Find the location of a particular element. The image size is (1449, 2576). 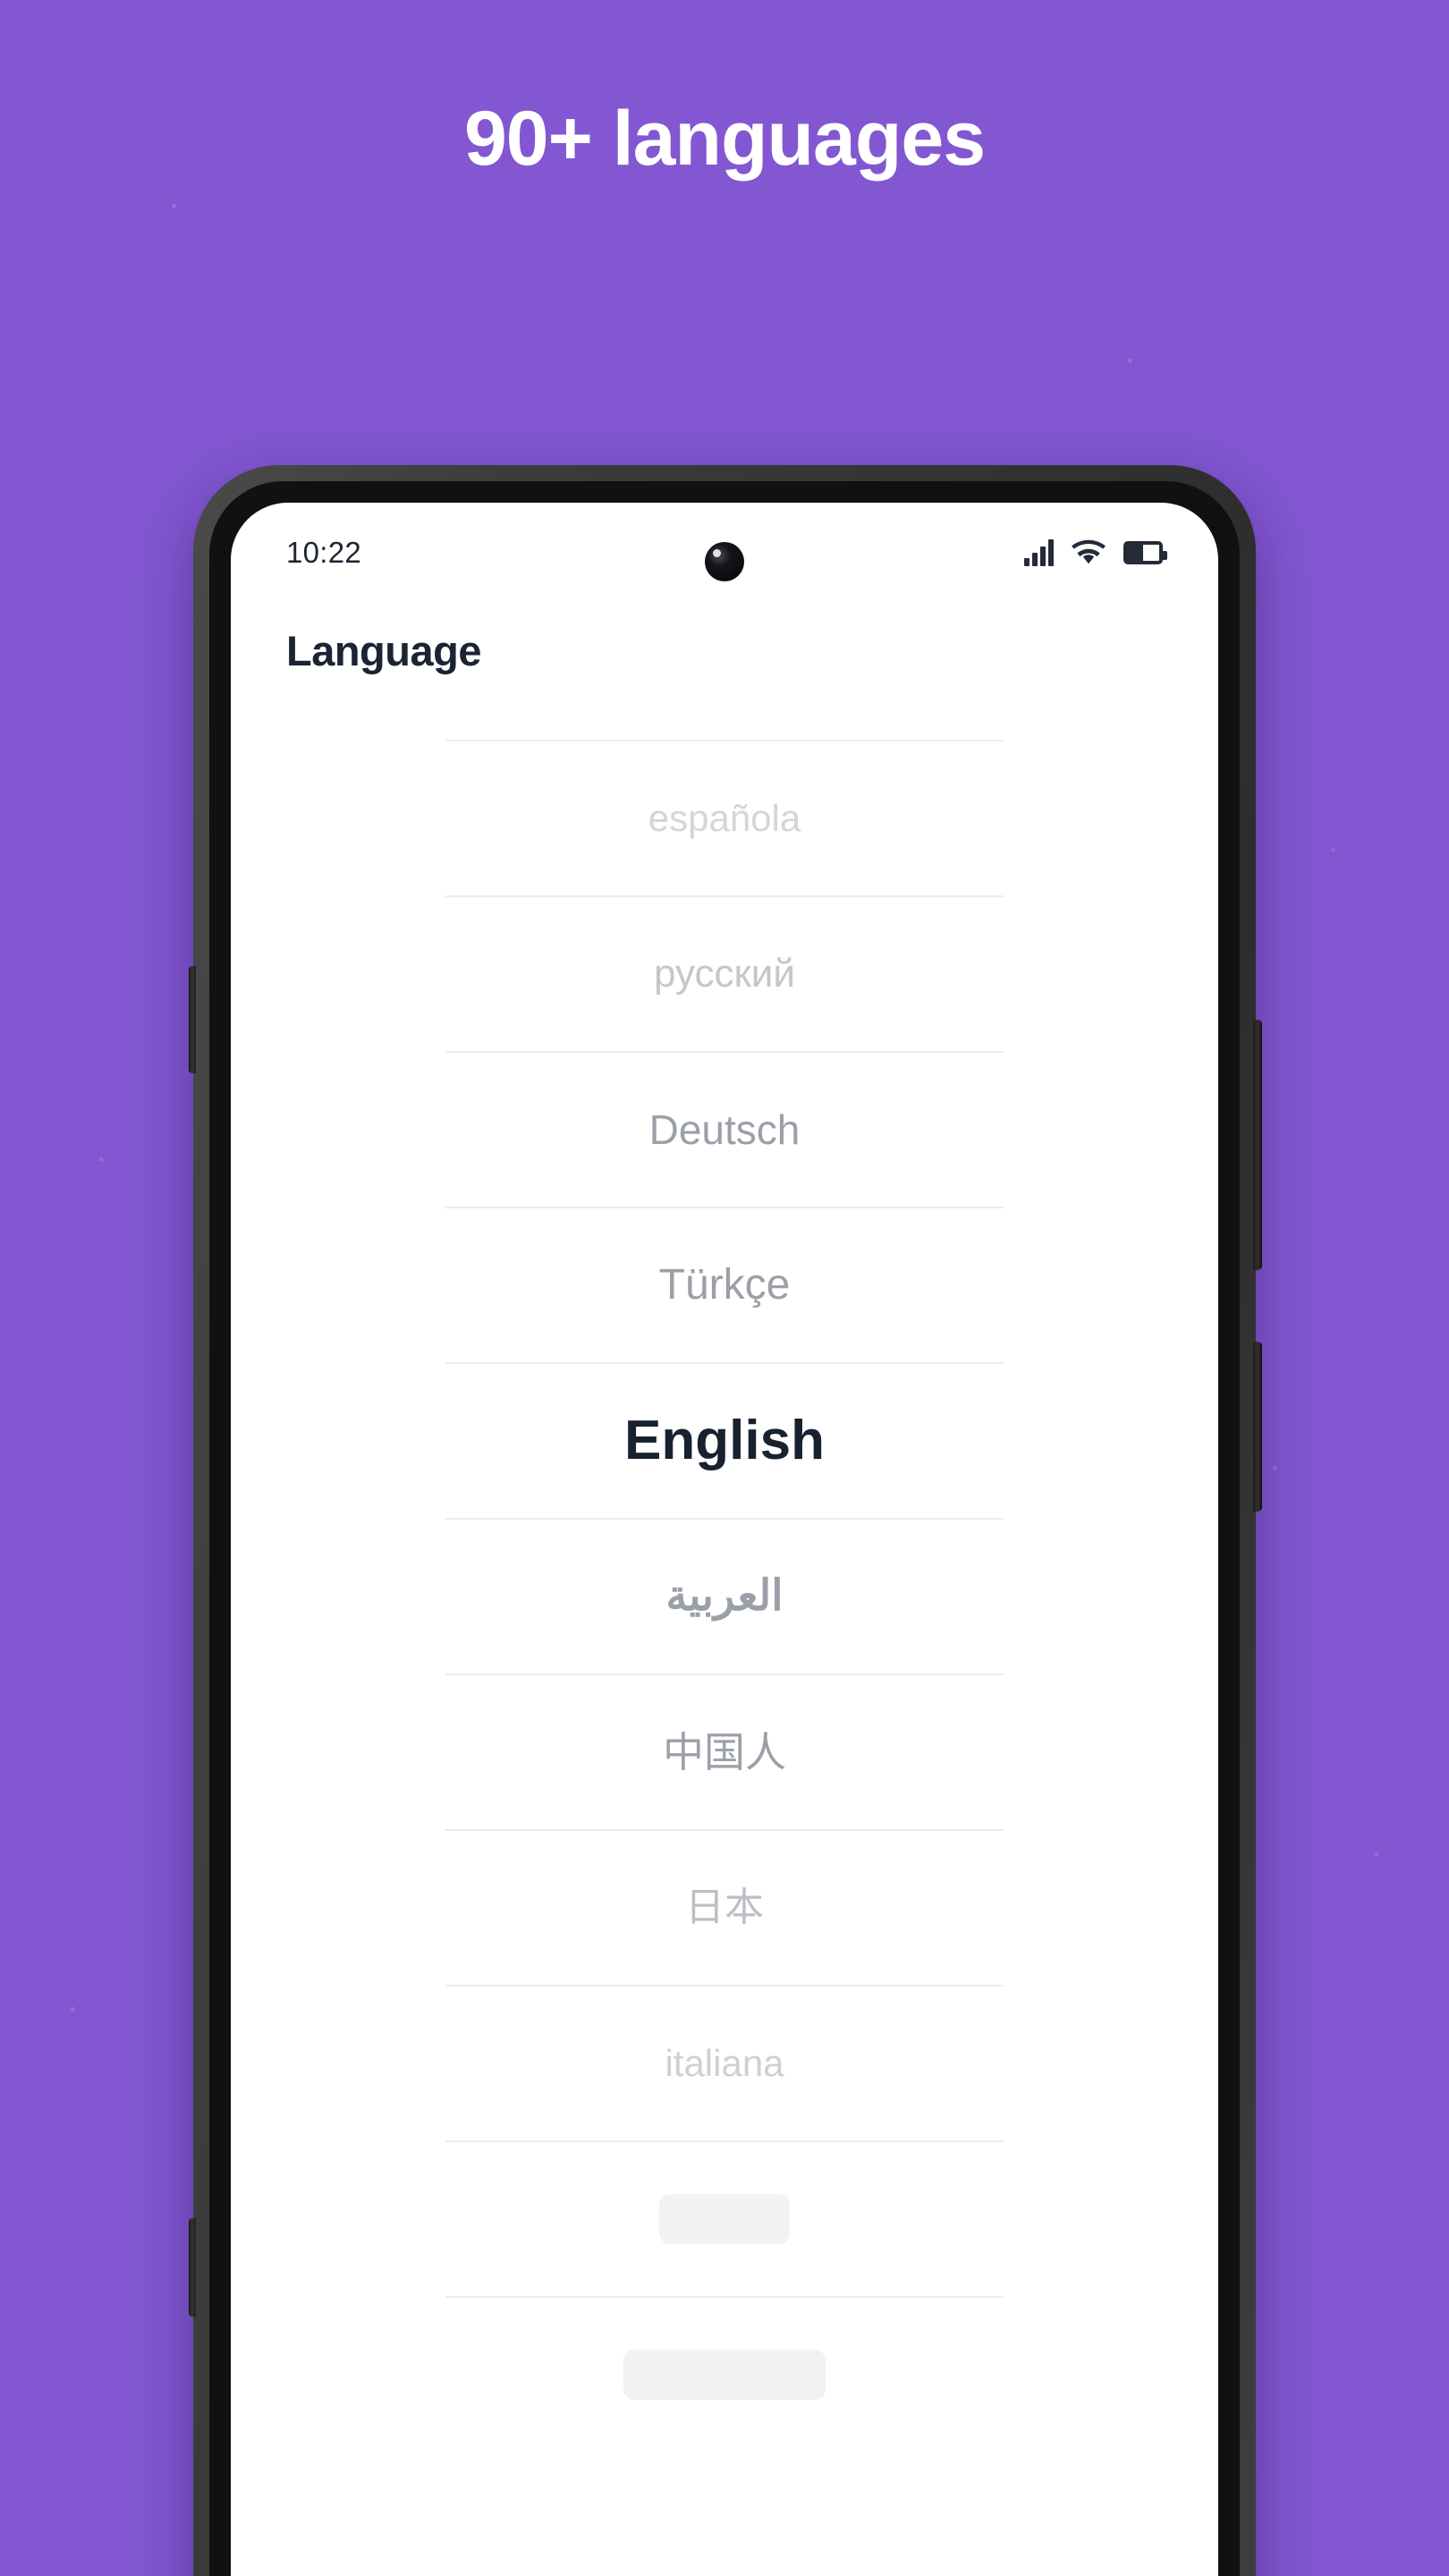

language-item: Deutsch is located at coordinates (724, 1129).